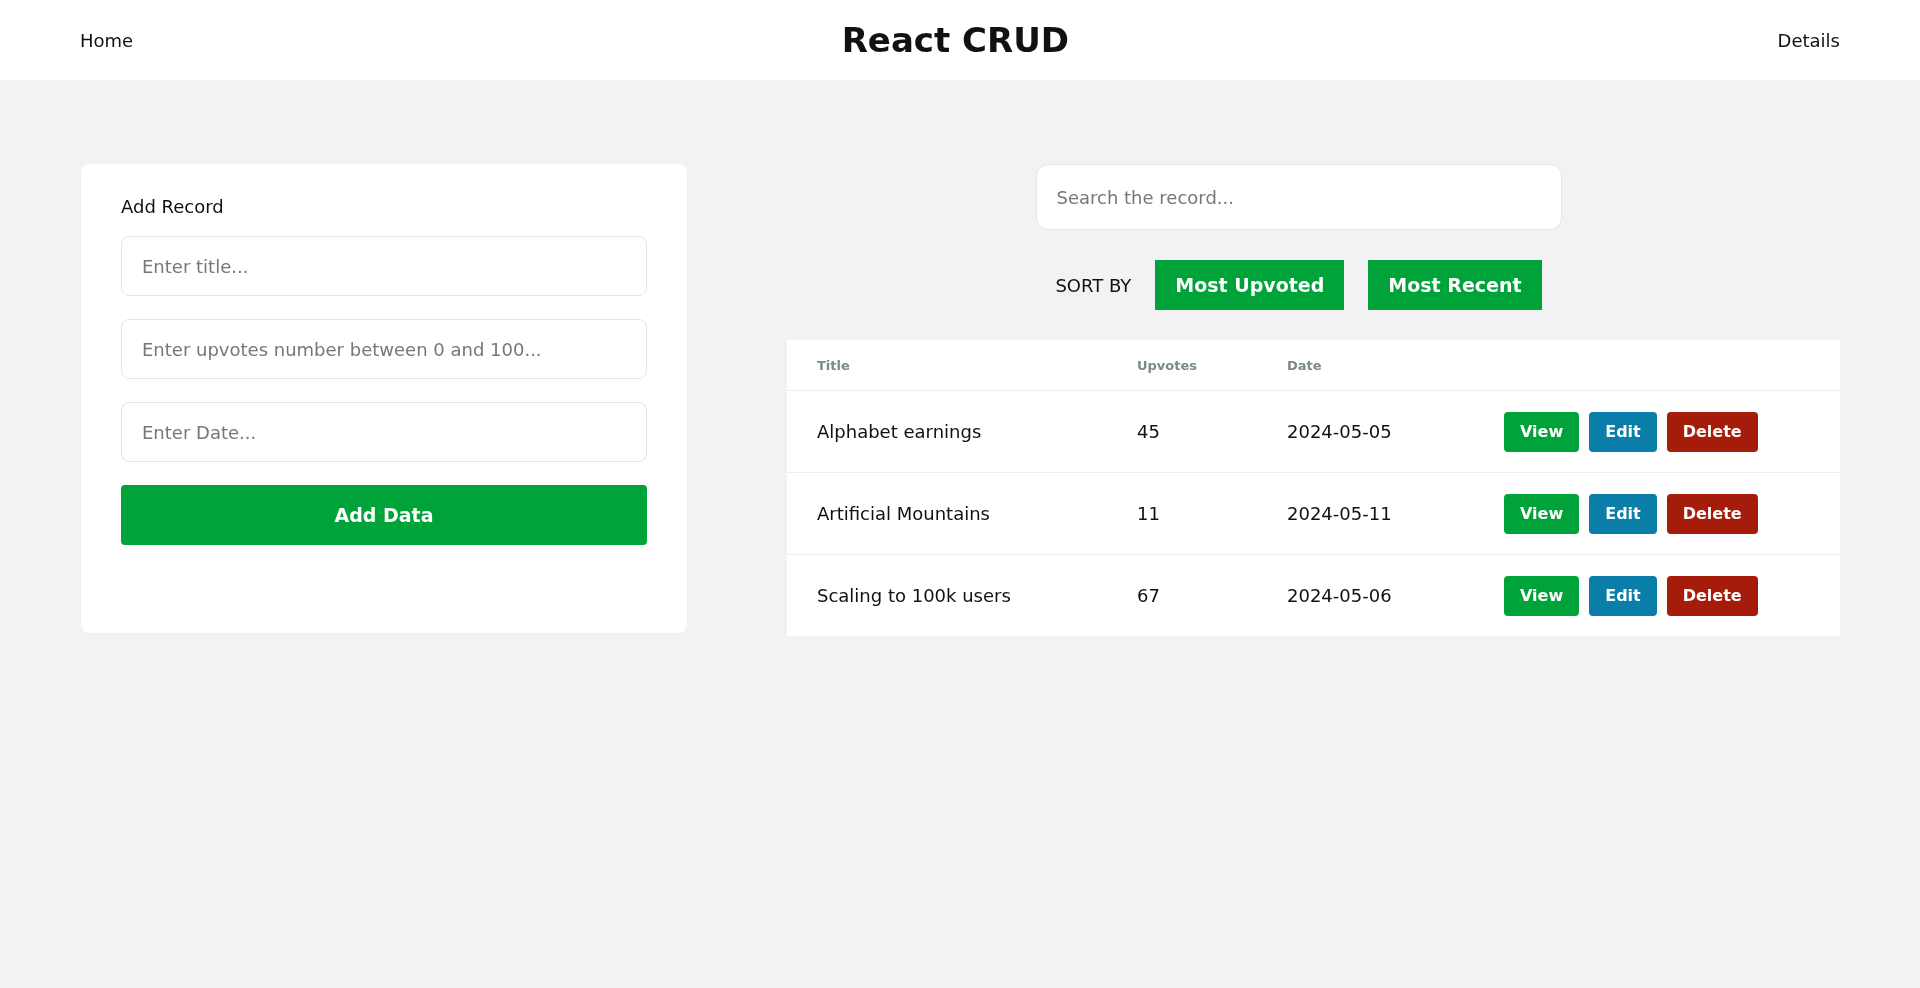 This screenshot has width=1920, height=988. What do you see at coordinates (1168, 365) in the screenshot?
I see `column-header: Upvotes` at bounding box center [1168, 365].